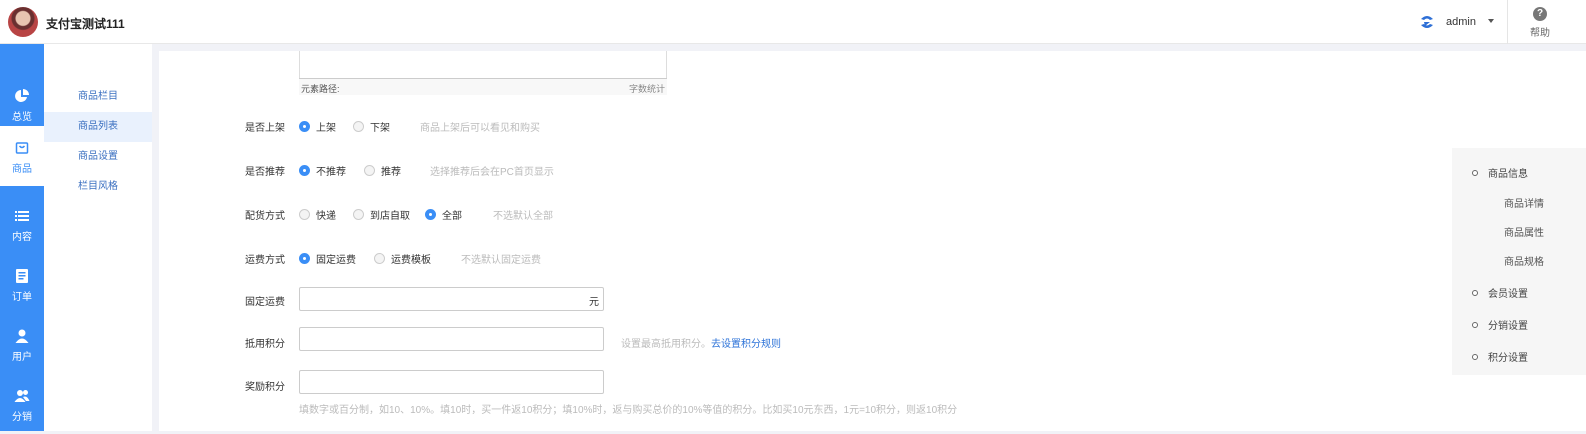 The image size is (1586, 434). What do you see at coordinates (23, 22) in the screenshot?
I see `store-avatar` at bounding box center [23, 22].